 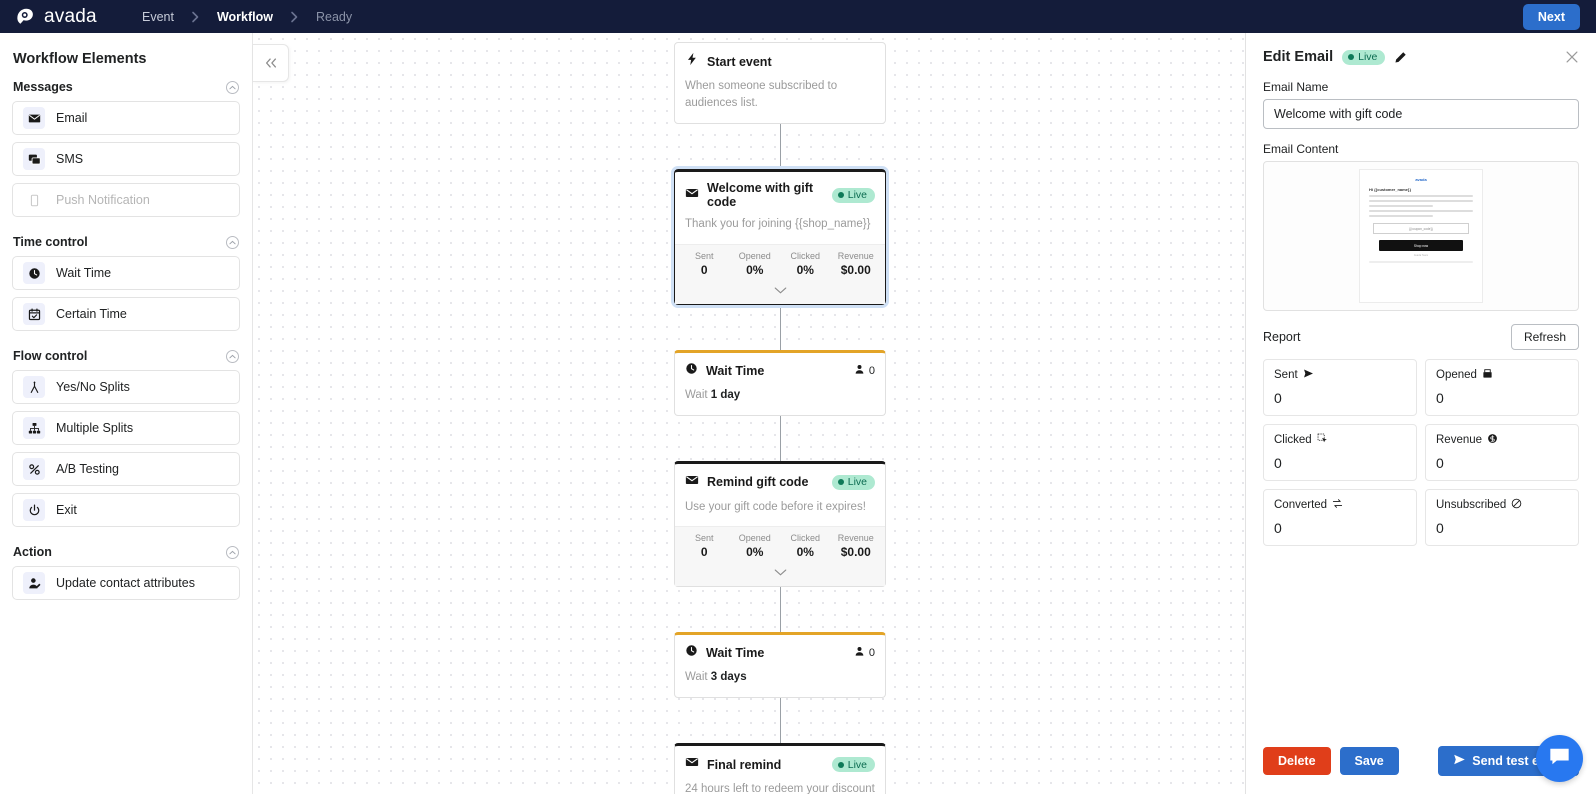 I want to click on metric-card-opened: Opened 0, so click(x=1502, y=387).